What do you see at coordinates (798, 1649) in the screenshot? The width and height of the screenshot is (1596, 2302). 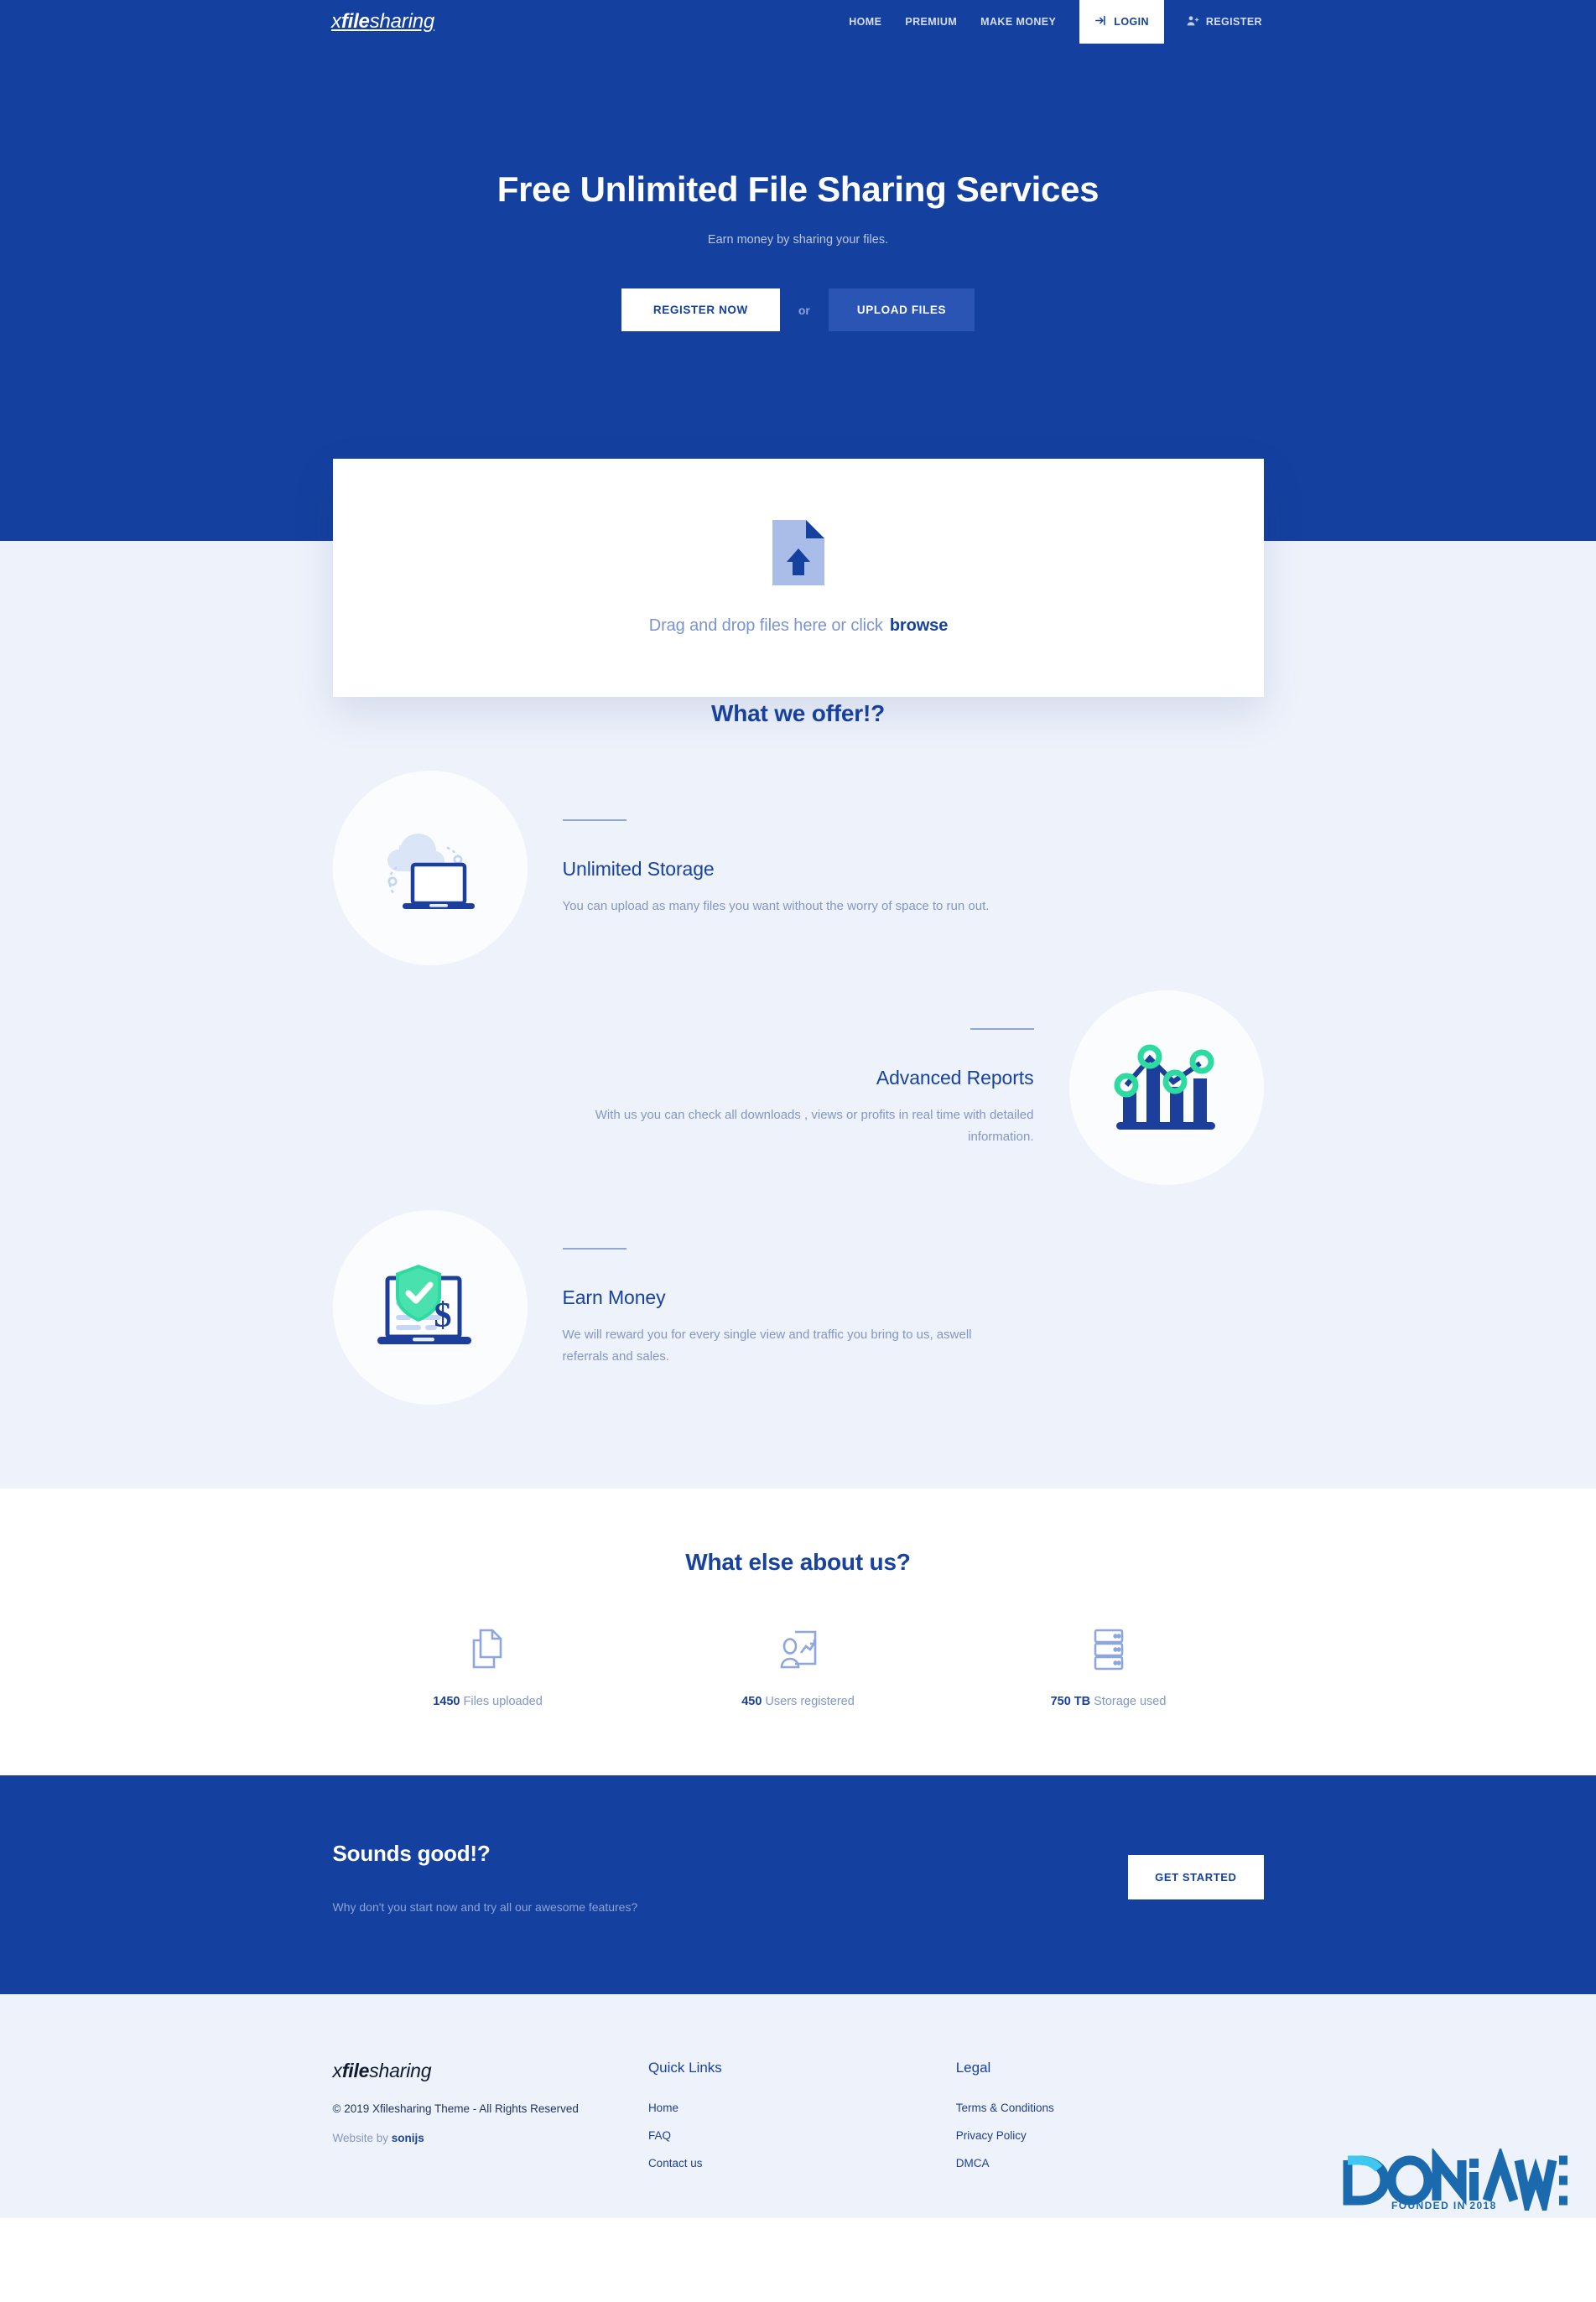 I see `user-chart-icon` at bounding box center [798, 1649].